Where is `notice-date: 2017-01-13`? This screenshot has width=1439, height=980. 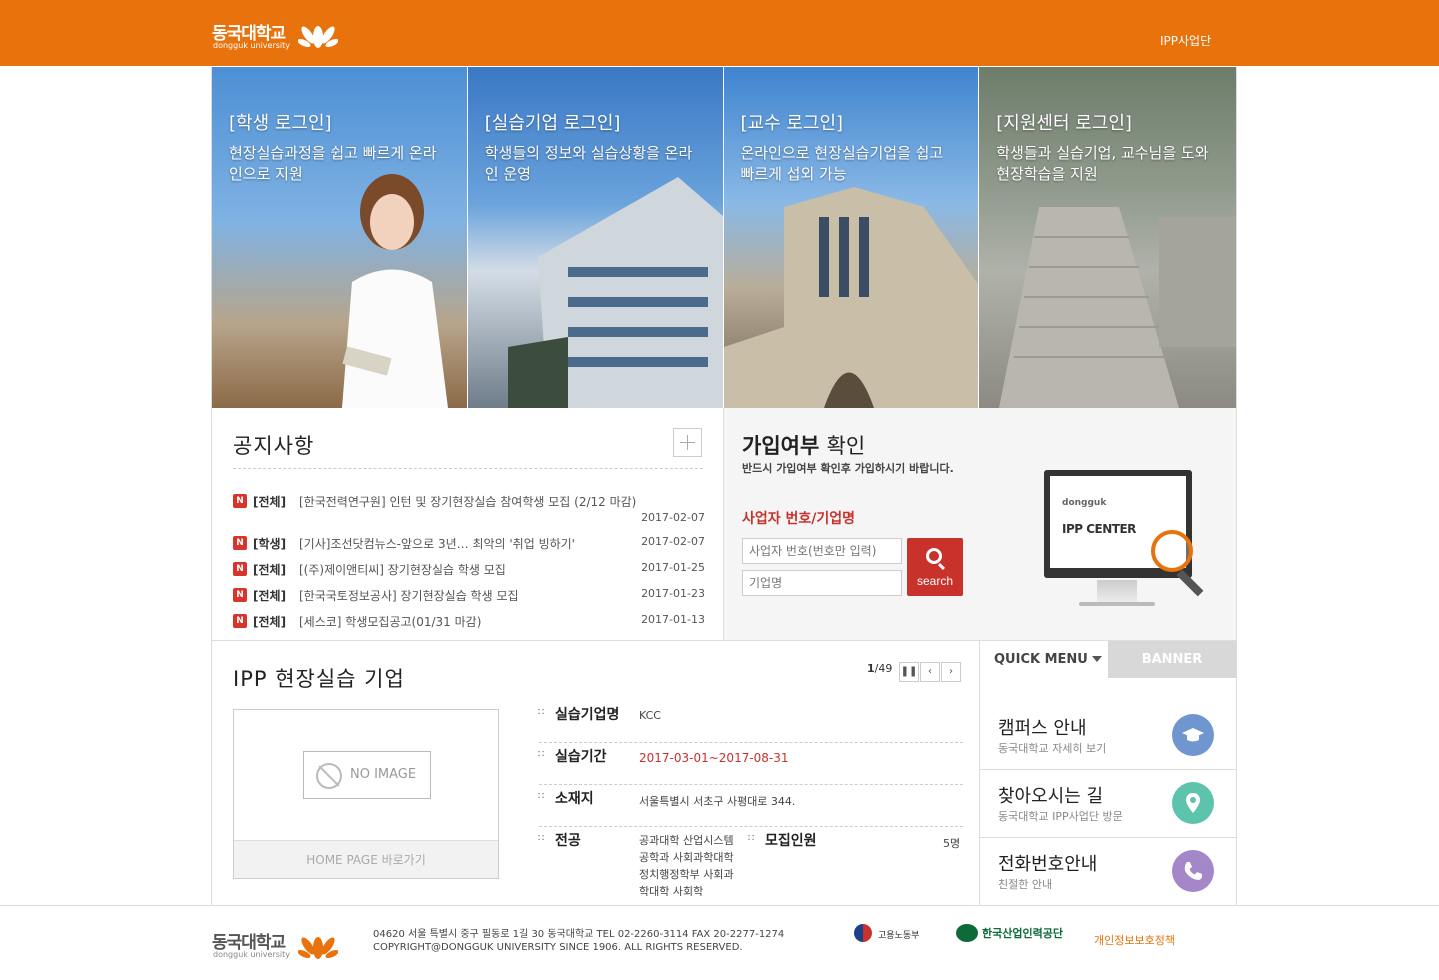 notice-date: 2017-01-13 is located at coordinates (673, 619).